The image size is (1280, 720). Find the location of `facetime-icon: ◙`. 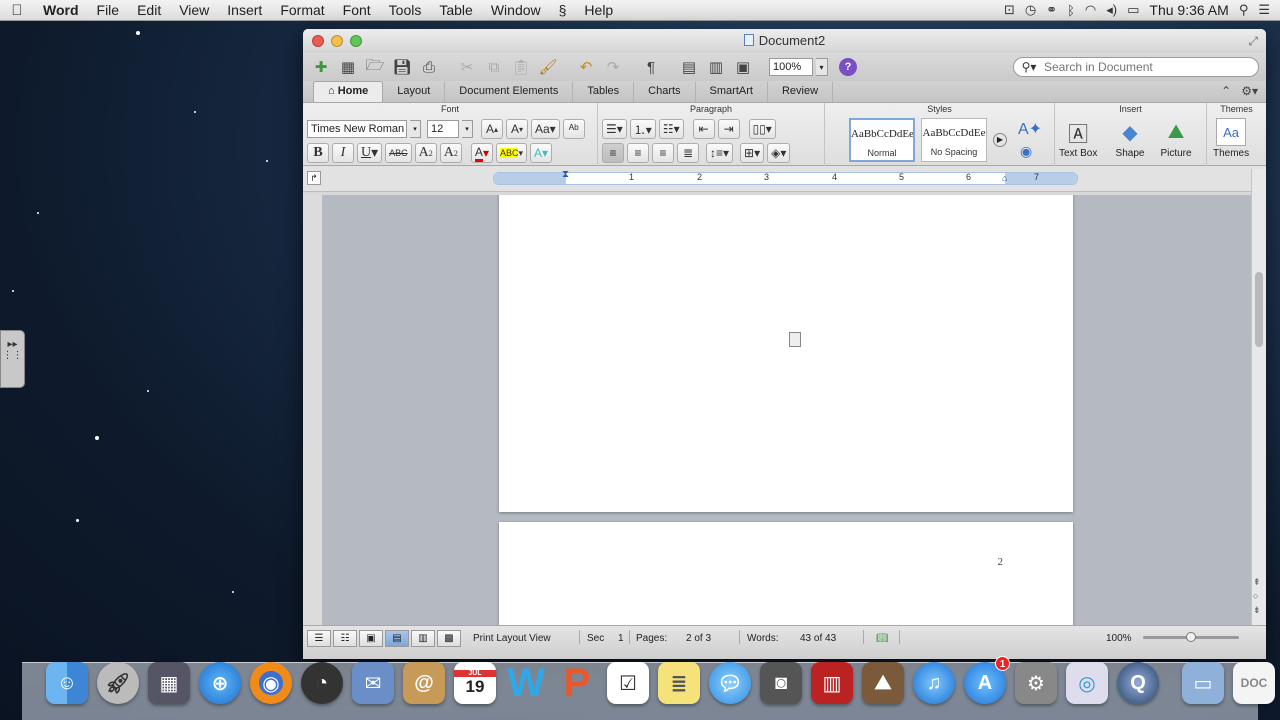

facetime-icon: ◙ is located at coordinates (781, 683).